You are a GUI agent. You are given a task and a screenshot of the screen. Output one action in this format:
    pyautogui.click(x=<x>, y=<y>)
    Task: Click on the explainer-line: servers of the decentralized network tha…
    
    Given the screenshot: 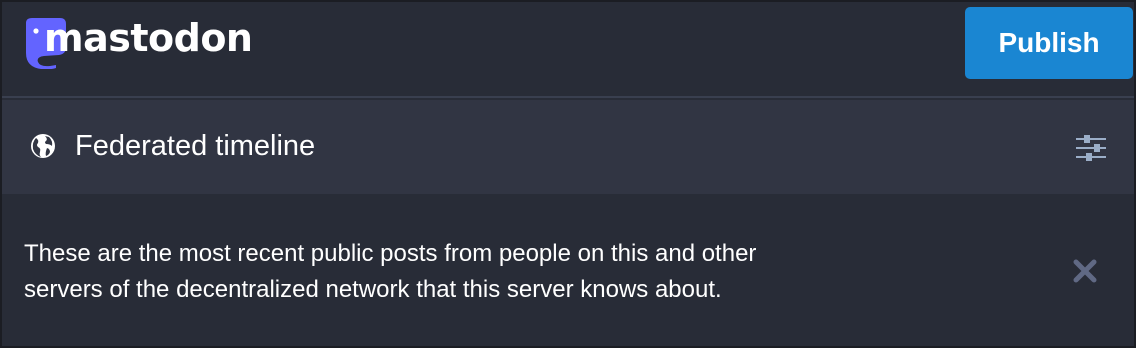 What is the action you would take?
    pyautogui.click(x=373, y=289)
    